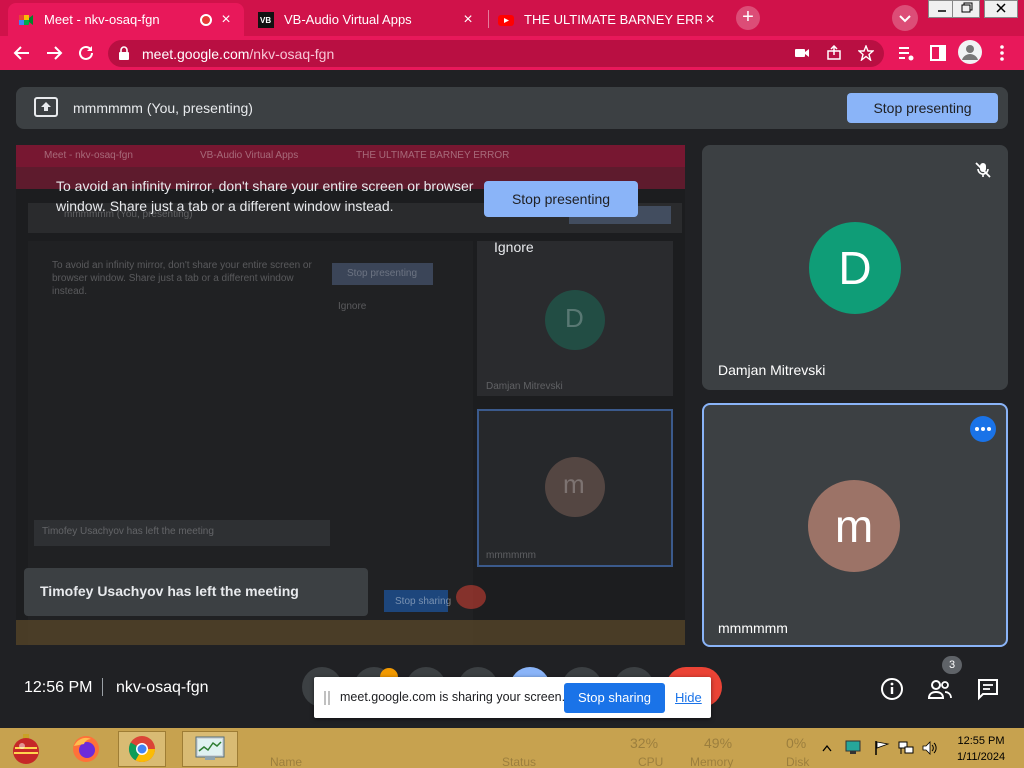  I want to click on tab-search-button, so click(905, 18).